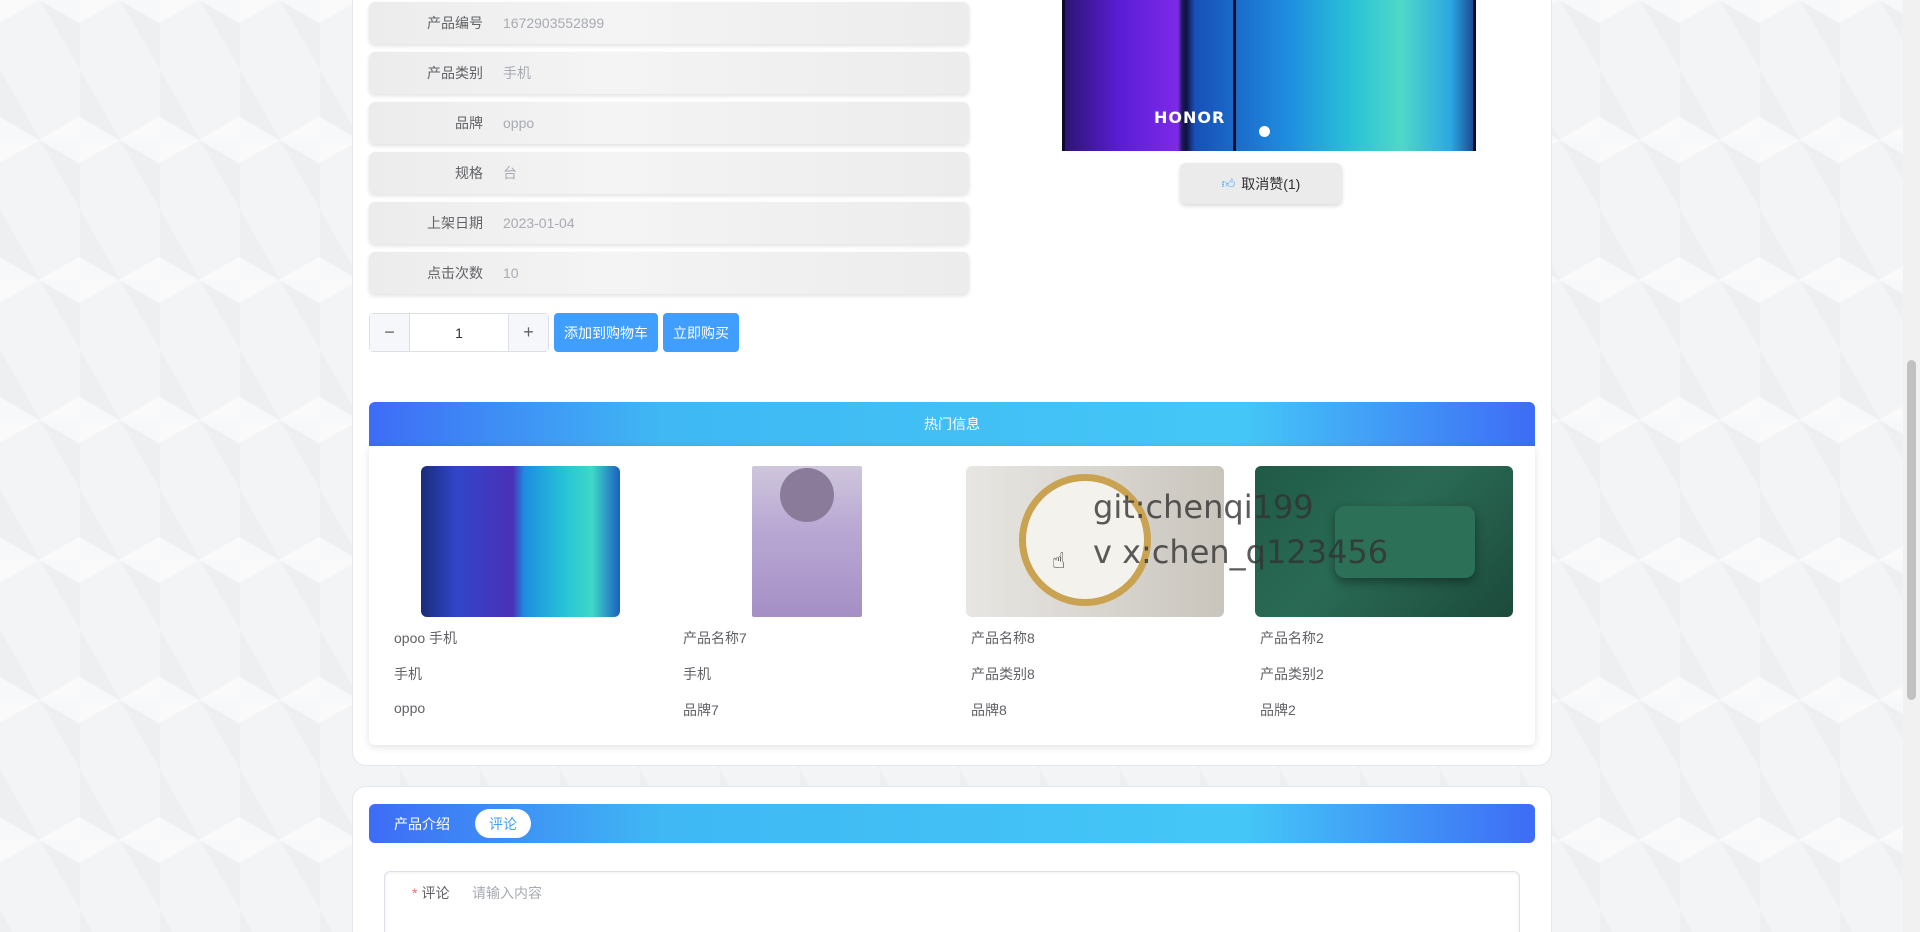 This screenshot has height=932, width=1920. What do you see at coordinates (510, 173) in the screenshot?
I see `info-value: 台` at bounding box center [510, 173].